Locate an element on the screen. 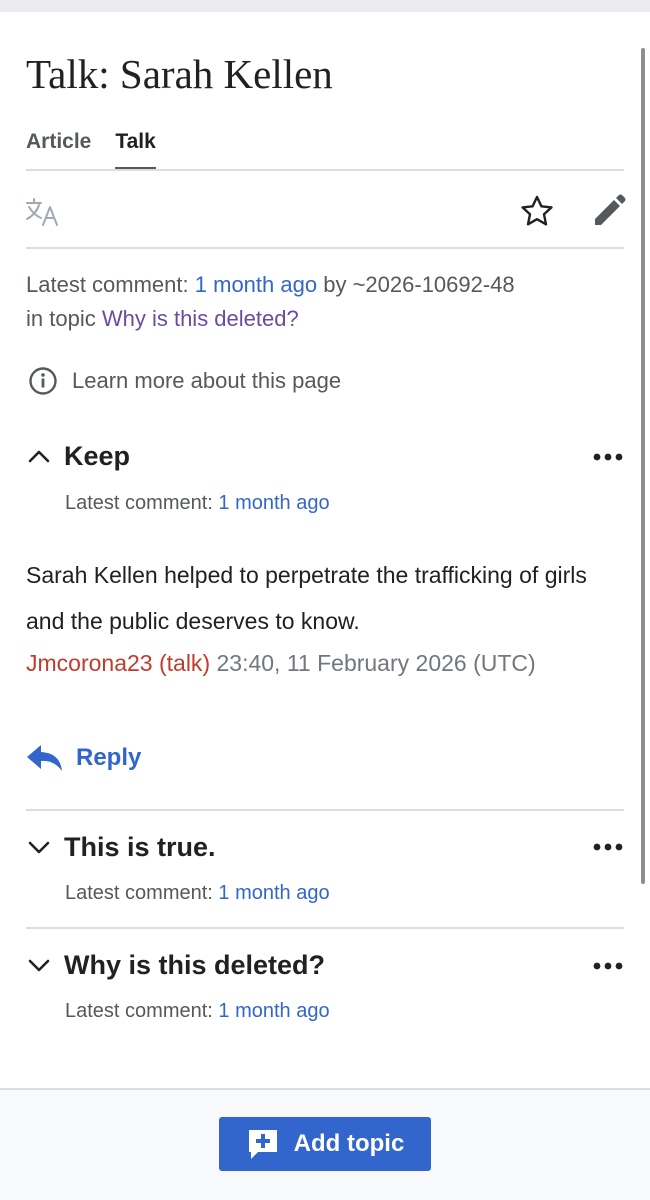  edit-pencil-icon is located at coordinates (609, 211).